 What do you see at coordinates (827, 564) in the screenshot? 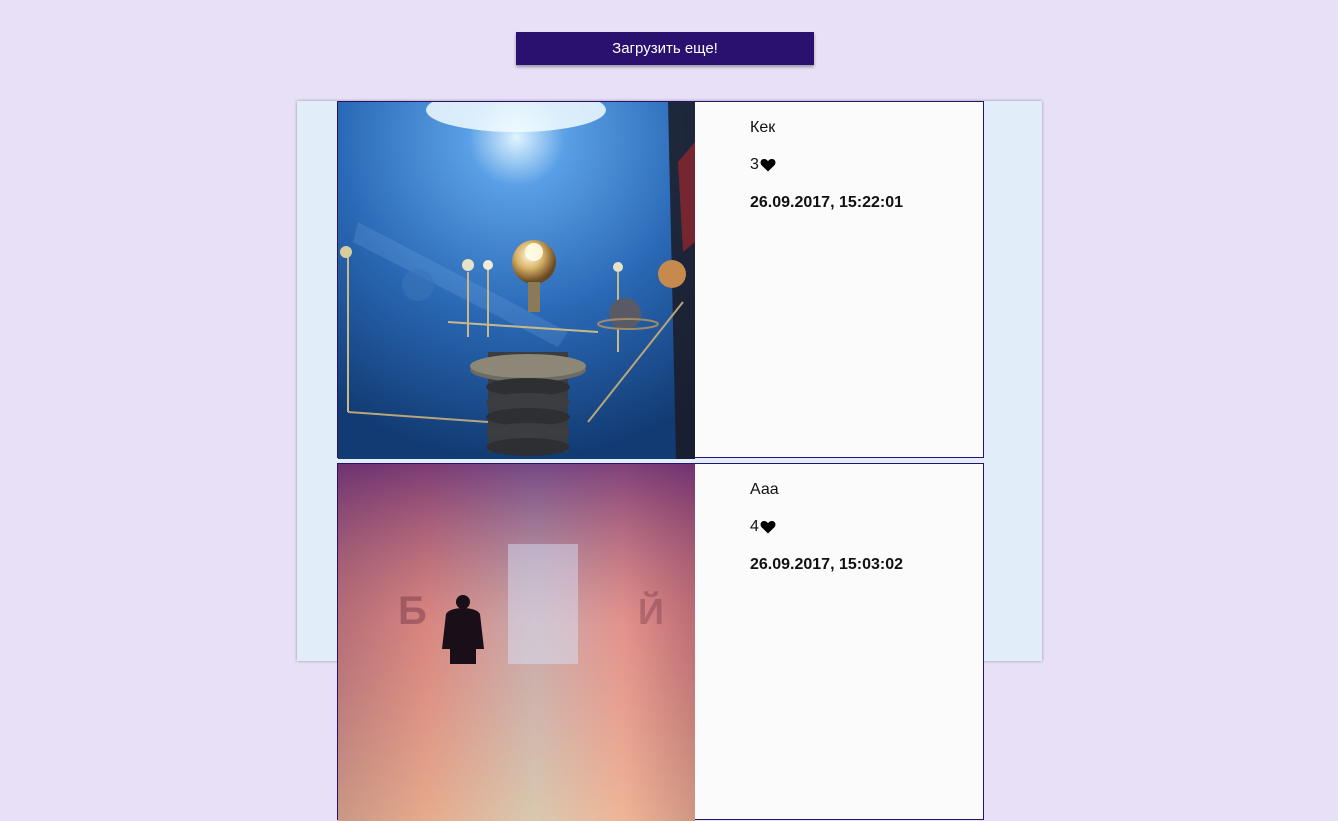
I see `post-date: 26.09.2017, 15:03:02` at bounding box center [827, 564].